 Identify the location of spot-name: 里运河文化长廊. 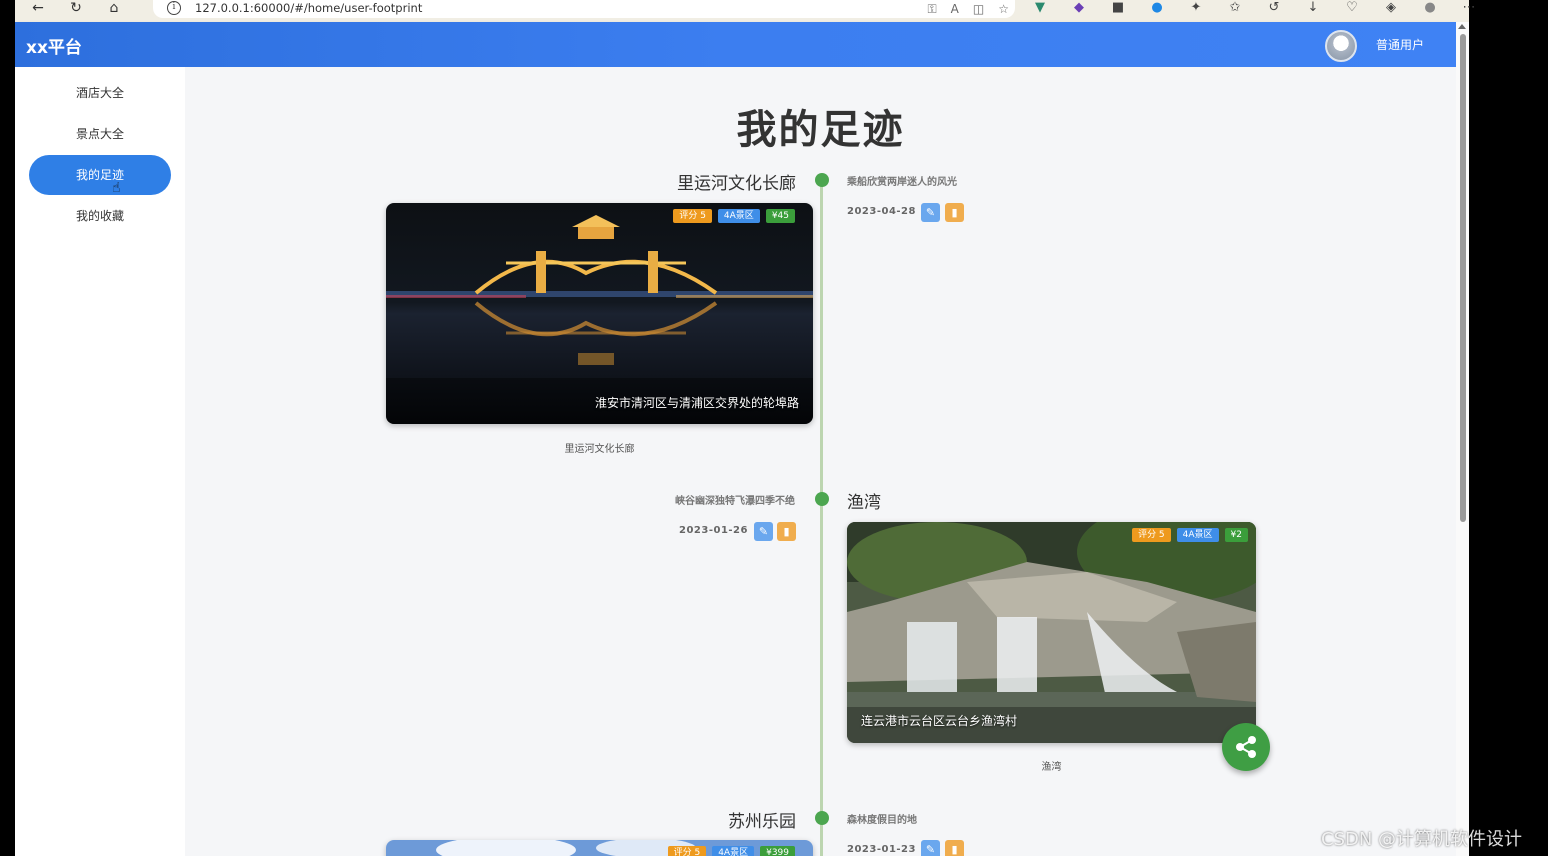
(736, 181).